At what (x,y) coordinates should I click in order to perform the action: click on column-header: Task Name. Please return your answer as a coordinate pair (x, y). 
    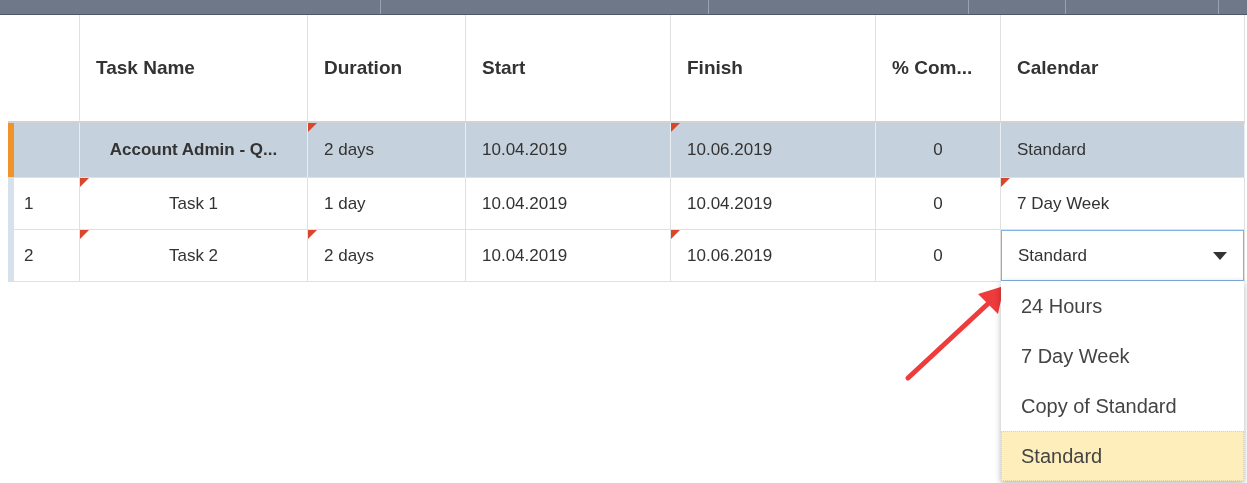
    Looking at the image, I should click on (145, 68).